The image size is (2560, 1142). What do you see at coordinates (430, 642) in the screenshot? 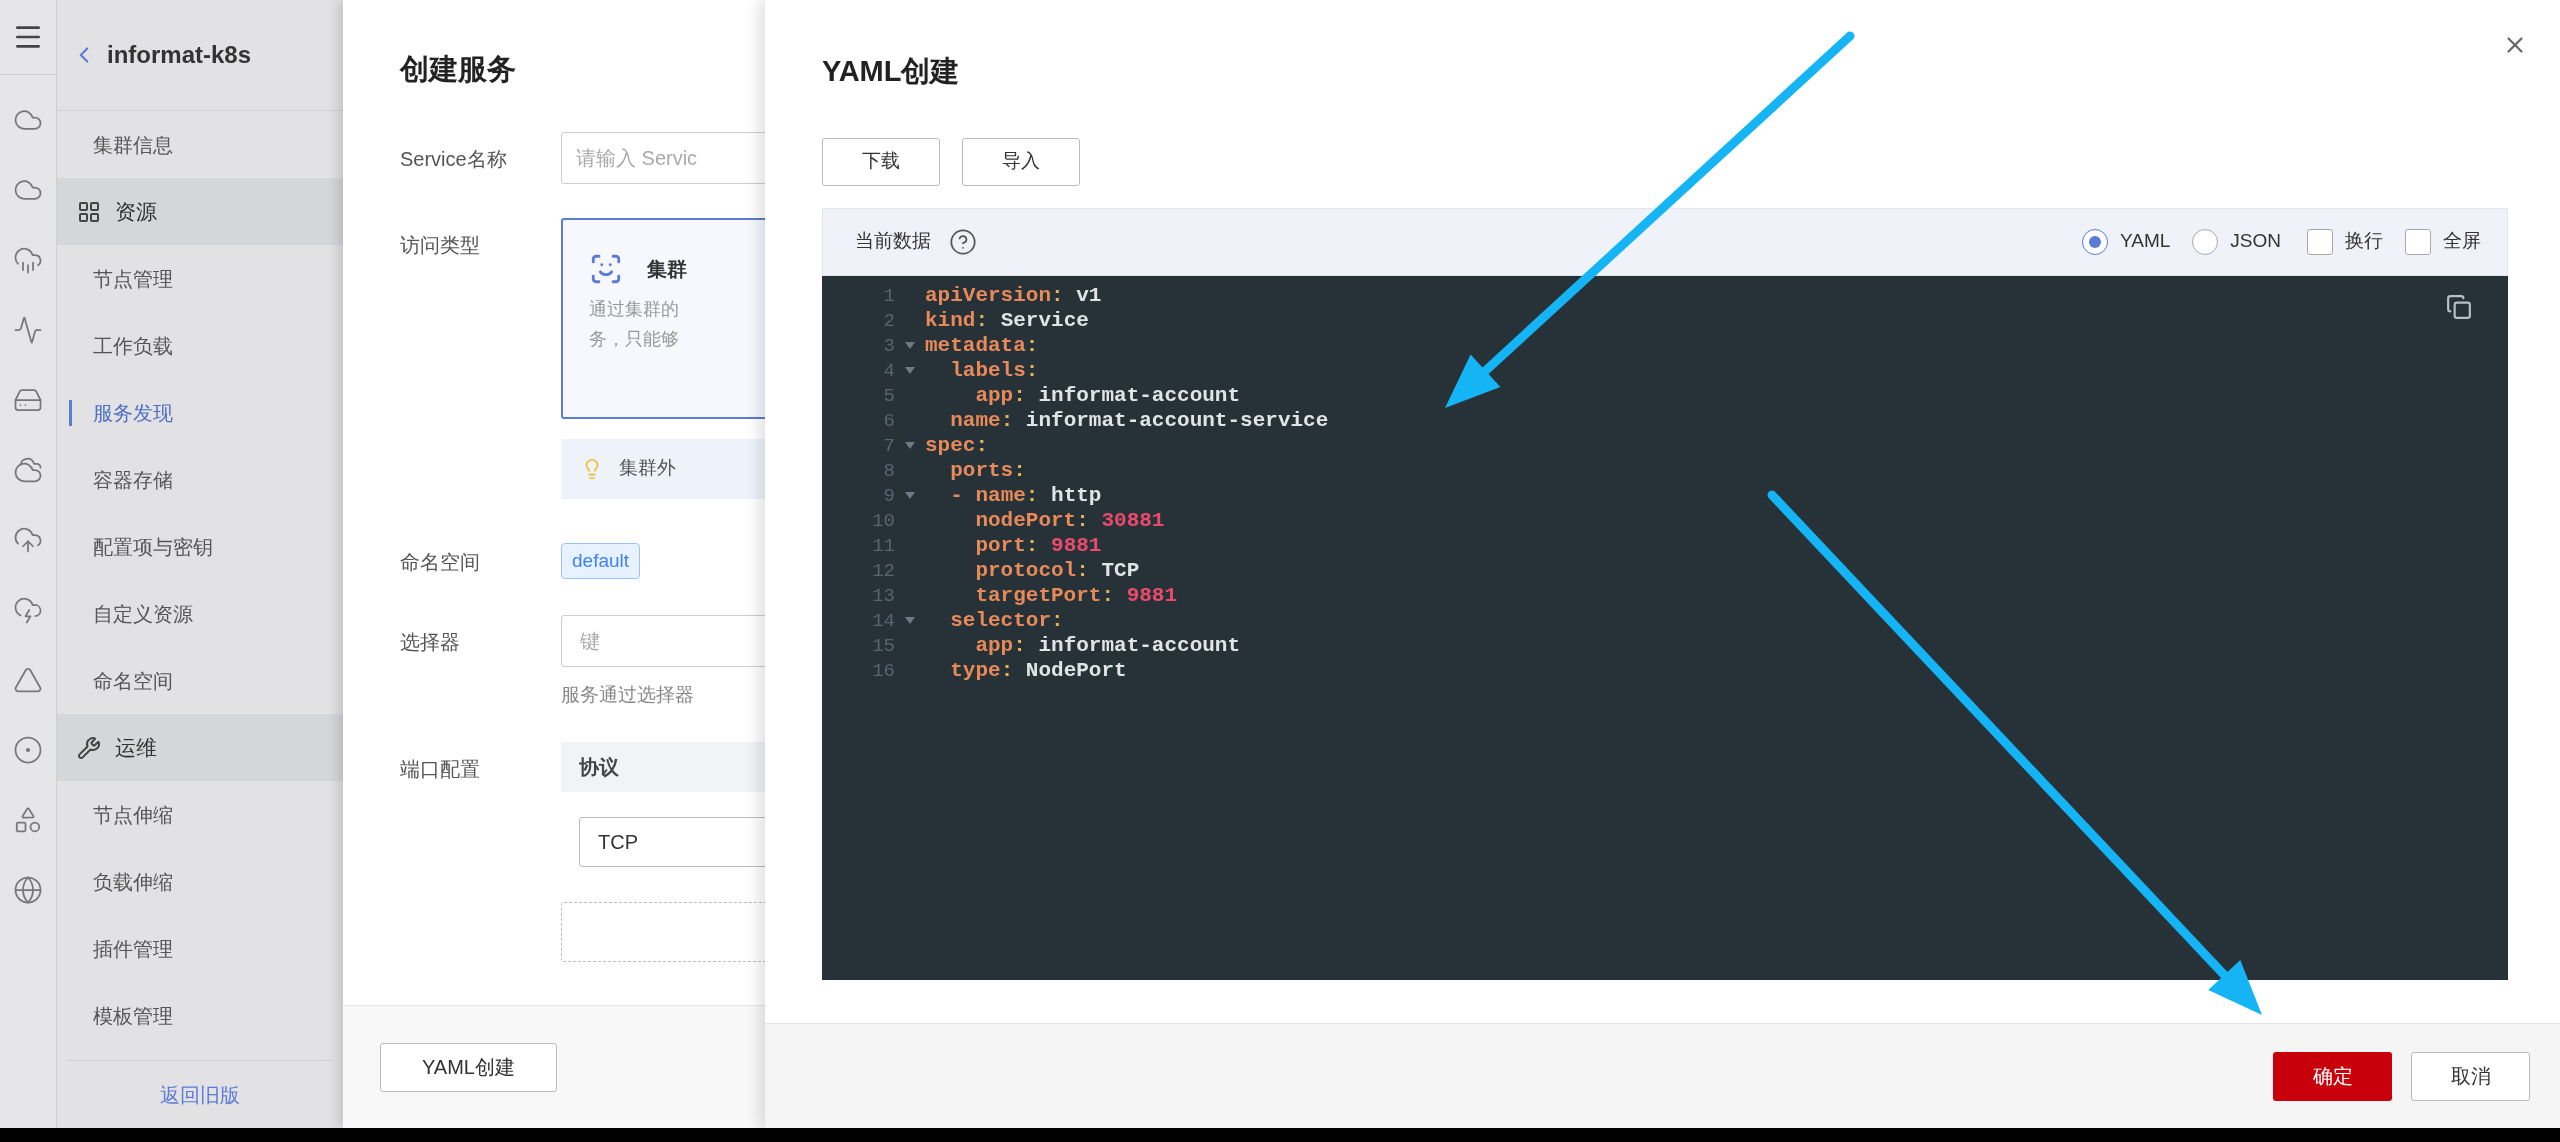
I see `field-label: 选择器` at bounding box center [430, 642].